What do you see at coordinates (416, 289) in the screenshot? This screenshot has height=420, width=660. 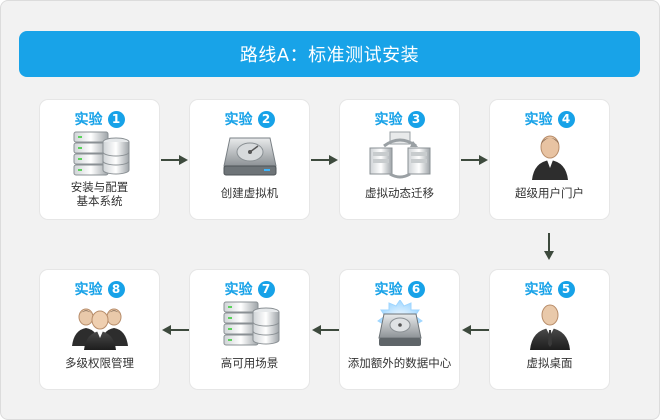 I see `step-number-badge: 6` at bounding box center [416, 289].